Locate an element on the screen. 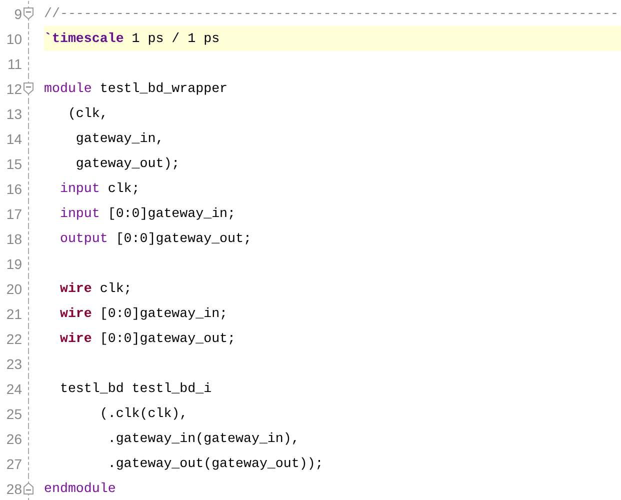 The height and width of the screenshot is (500, 621). line-number: 25 is located at coordinates (13, 414).